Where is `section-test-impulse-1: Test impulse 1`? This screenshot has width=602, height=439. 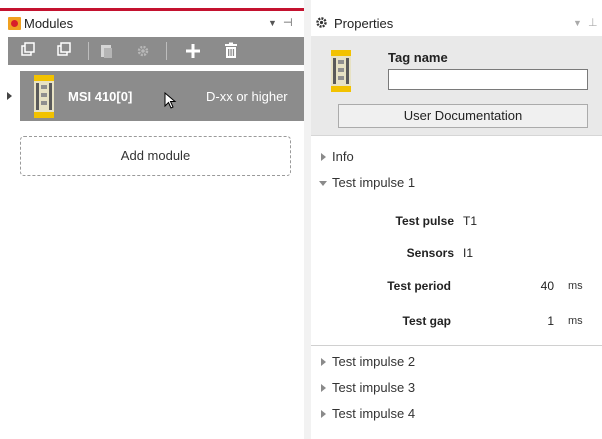
section-test-impulse-1: Test impulse 1 is located at coordinates (456, 184).